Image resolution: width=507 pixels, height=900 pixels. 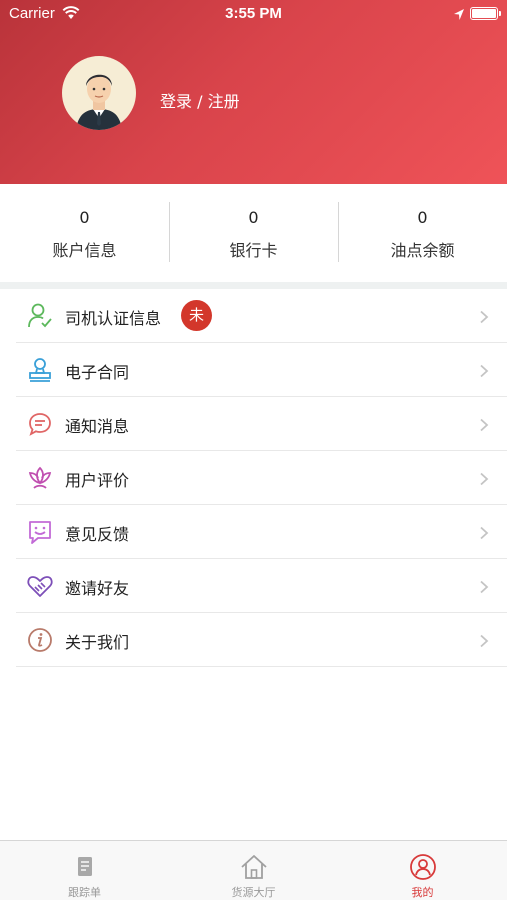 I want to click on tab-label: 跟踪单, so click(x=84, y=892).